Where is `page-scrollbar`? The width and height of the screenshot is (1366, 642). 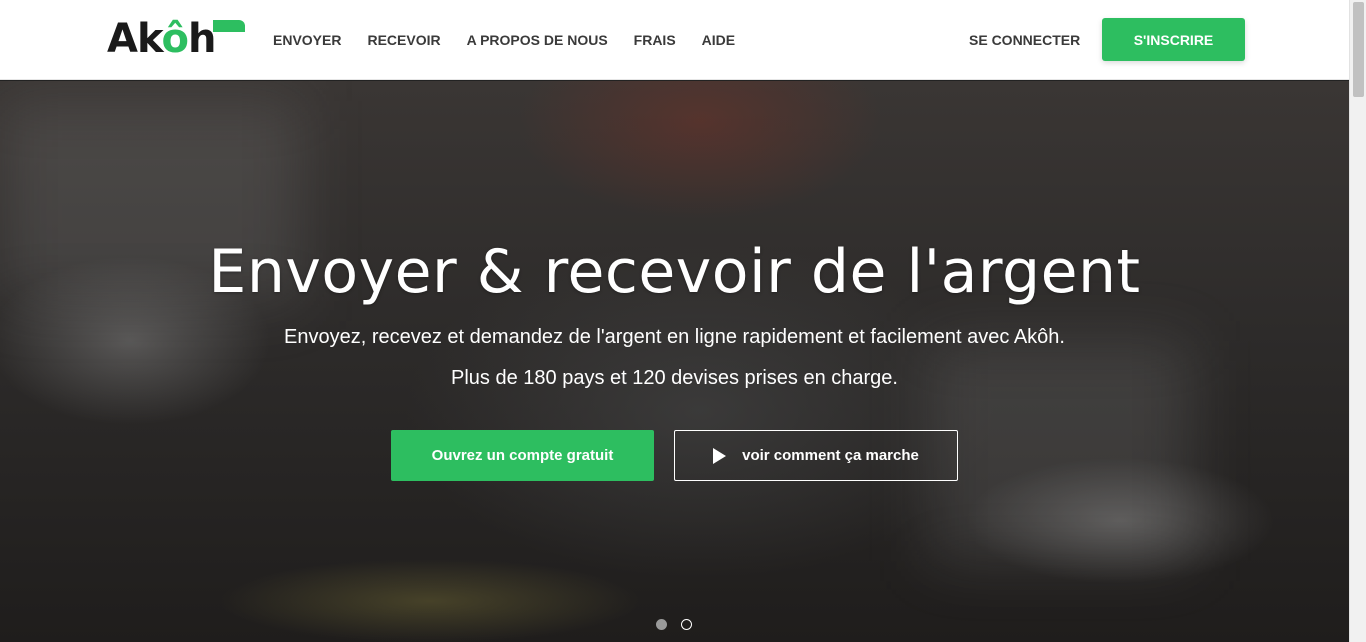 page-scrollbar is located at coordinates (1357, 321).